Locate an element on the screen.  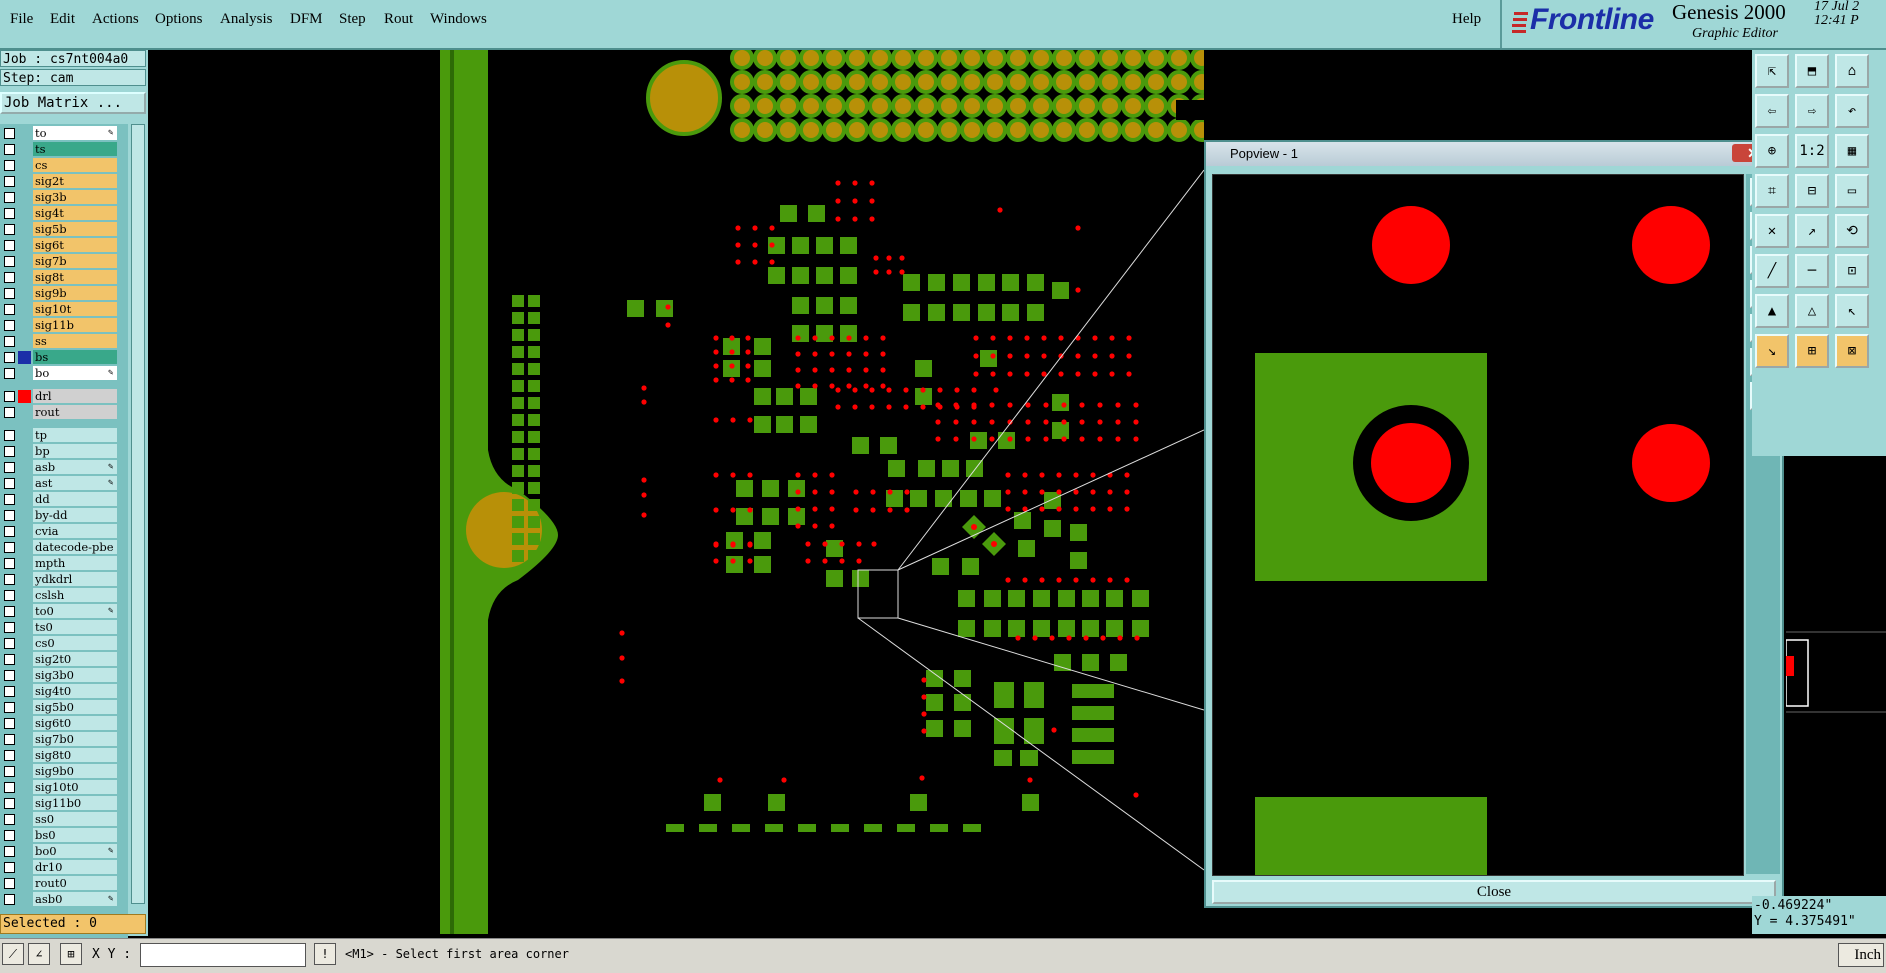
menu-rout: Rout is located at coordinates (398, 19).